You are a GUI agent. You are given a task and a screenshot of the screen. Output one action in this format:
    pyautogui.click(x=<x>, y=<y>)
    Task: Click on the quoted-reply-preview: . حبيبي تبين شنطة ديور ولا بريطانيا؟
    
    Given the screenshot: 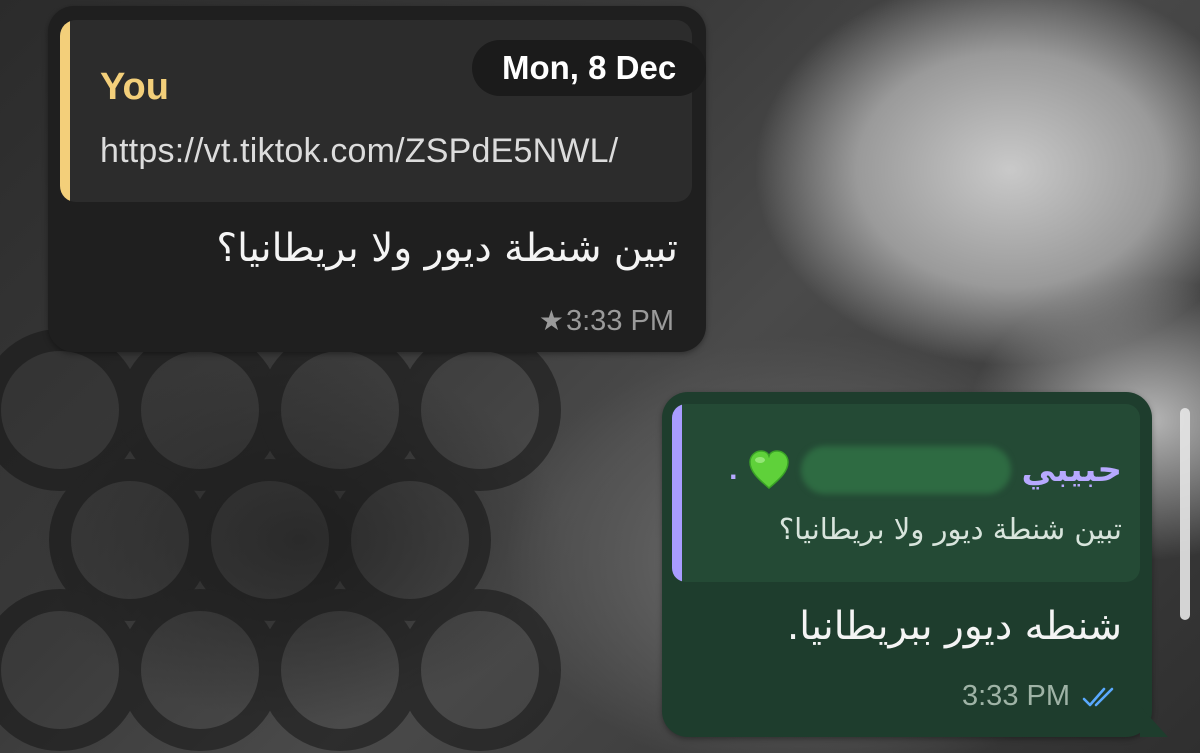 What is the action you would take?
    pyautogui.click(x=906, y=493)
    